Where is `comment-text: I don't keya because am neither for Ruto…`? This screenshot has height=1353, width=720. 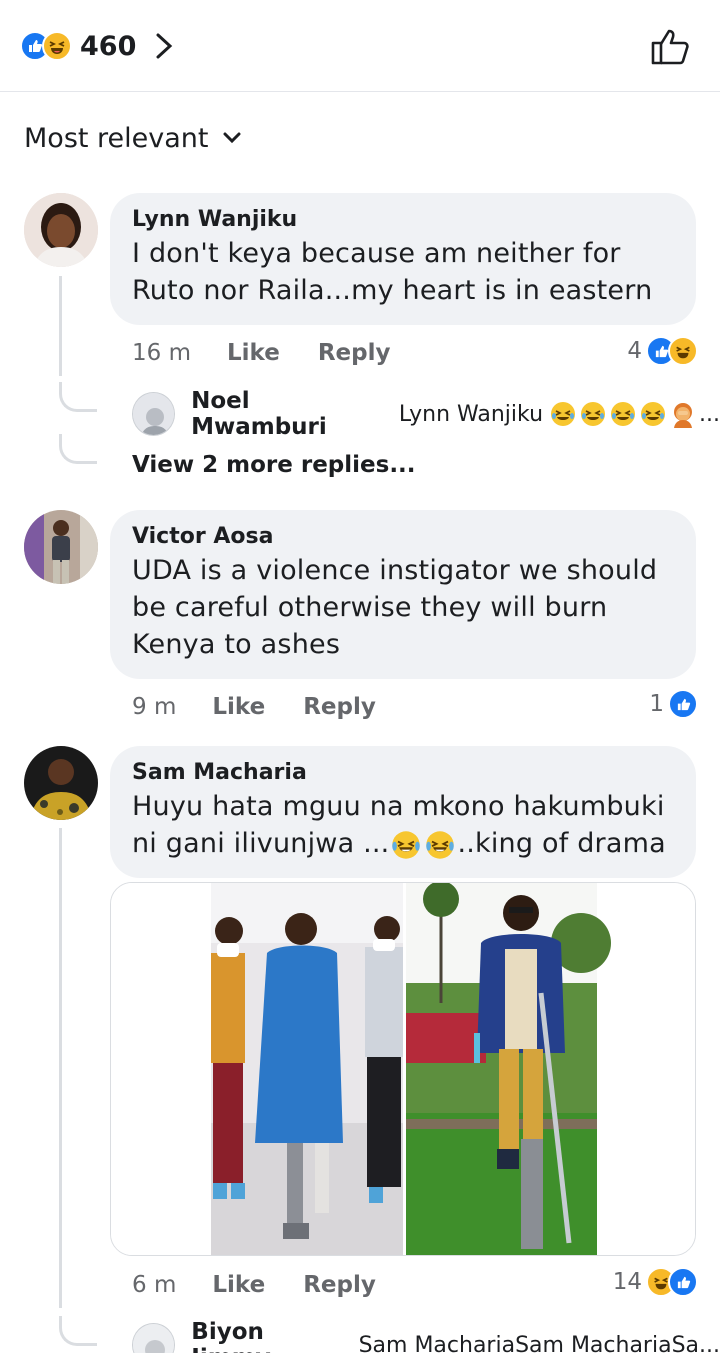 comment-text: I don't keya because am neither for Ruto… is located at coordinates (392, 272).